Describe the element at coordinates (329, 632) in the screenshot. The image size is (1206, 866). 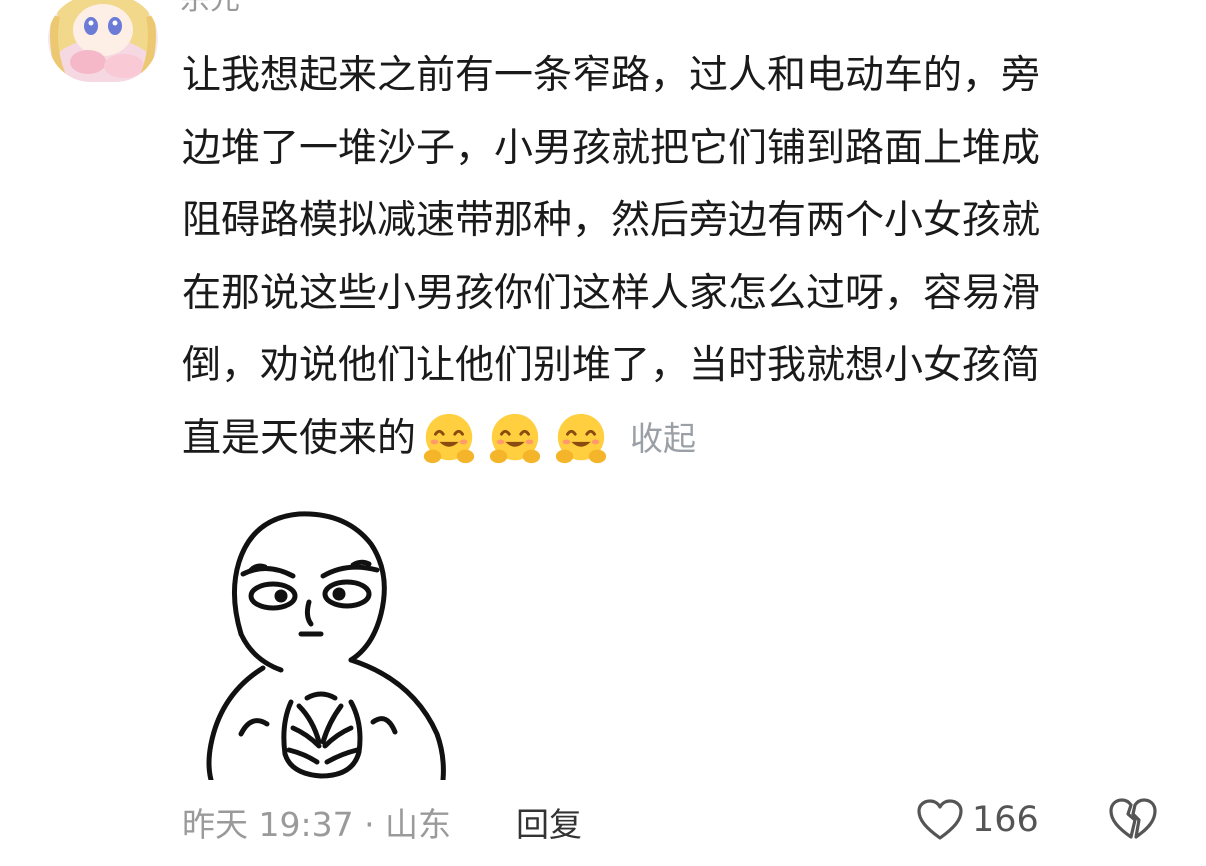
I see `meme-image` at that location.